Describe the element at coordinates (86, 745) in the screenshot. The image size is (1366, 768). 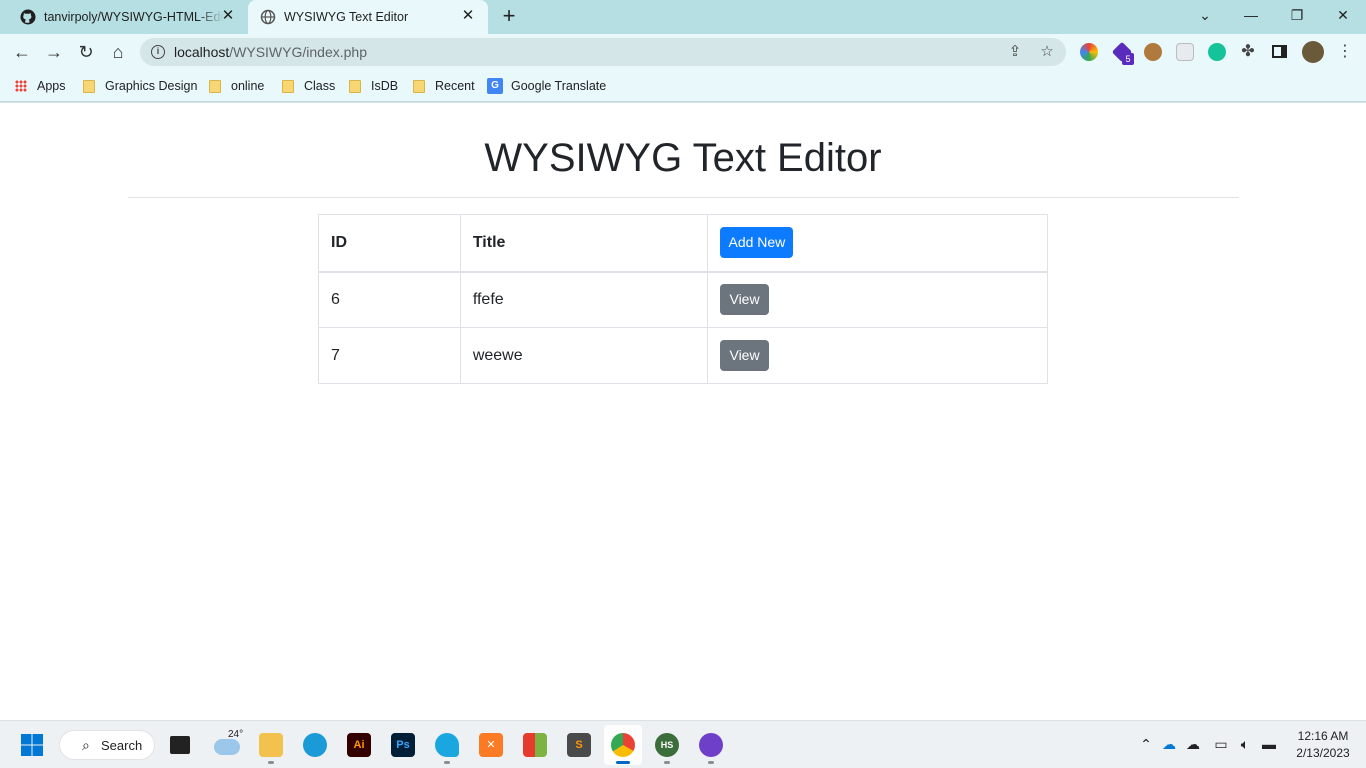
I see `search-icon: ⌕` at that location.